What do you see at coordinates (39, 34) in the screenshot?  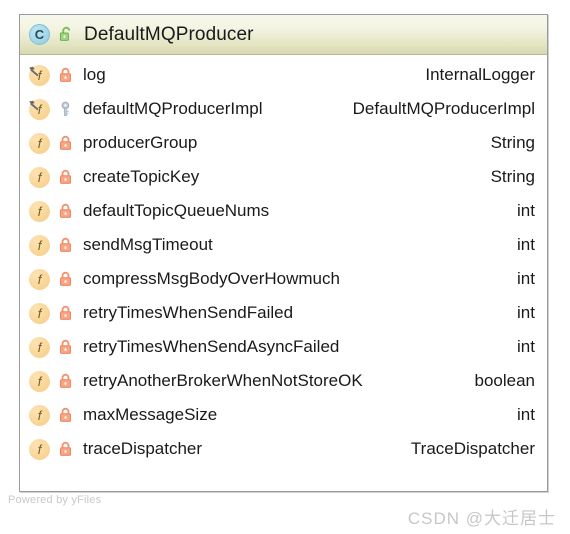 I see `class-icon: C` at bounding box center [39, 34].